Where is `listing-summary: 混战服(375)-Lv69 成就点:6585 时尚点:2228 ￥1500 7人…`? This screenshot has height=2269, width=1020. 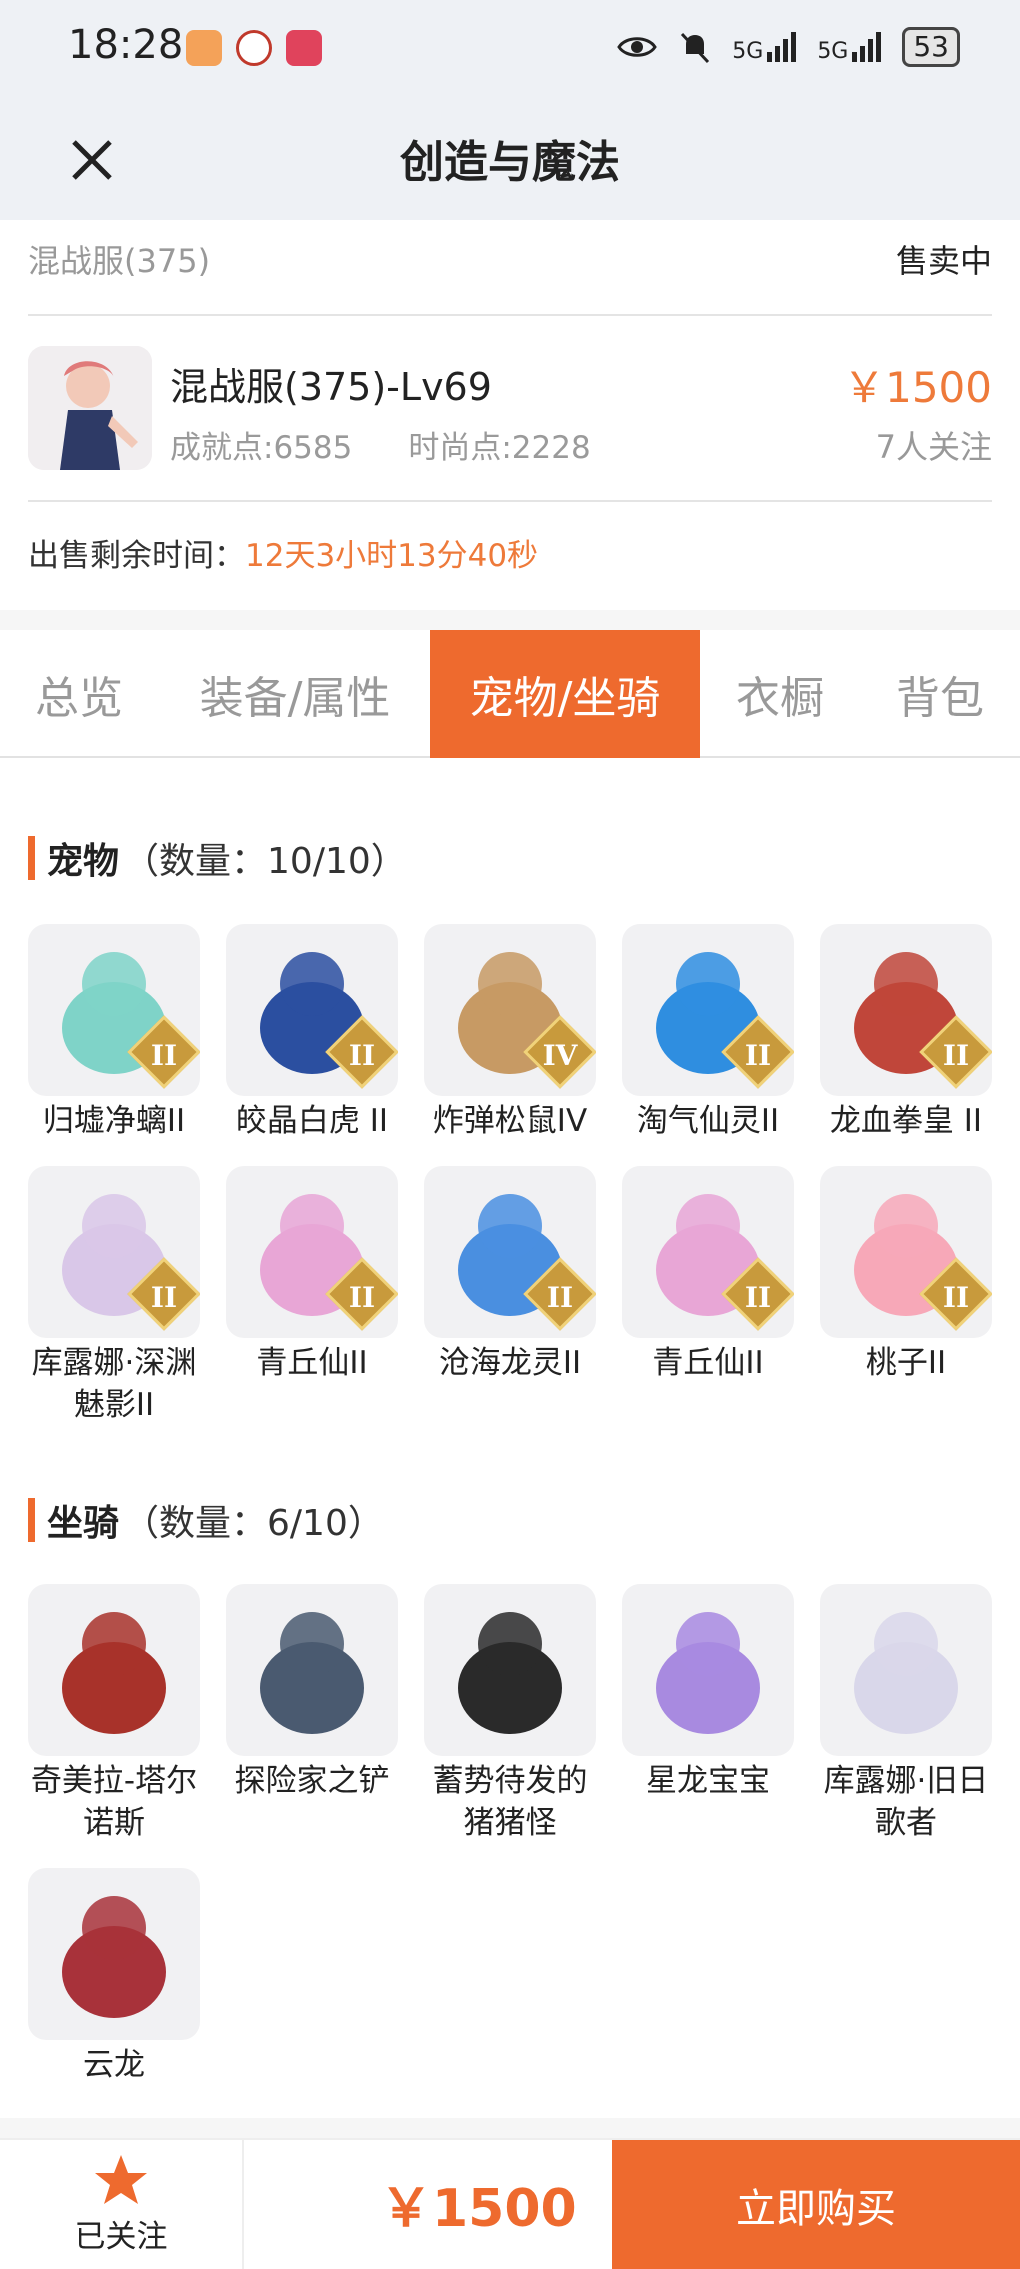
listing-summary: 混战服(375)-Lv69 成就点:6585 时尚点:2228 ￥1500 7人… is located at coordinates (510, 410).